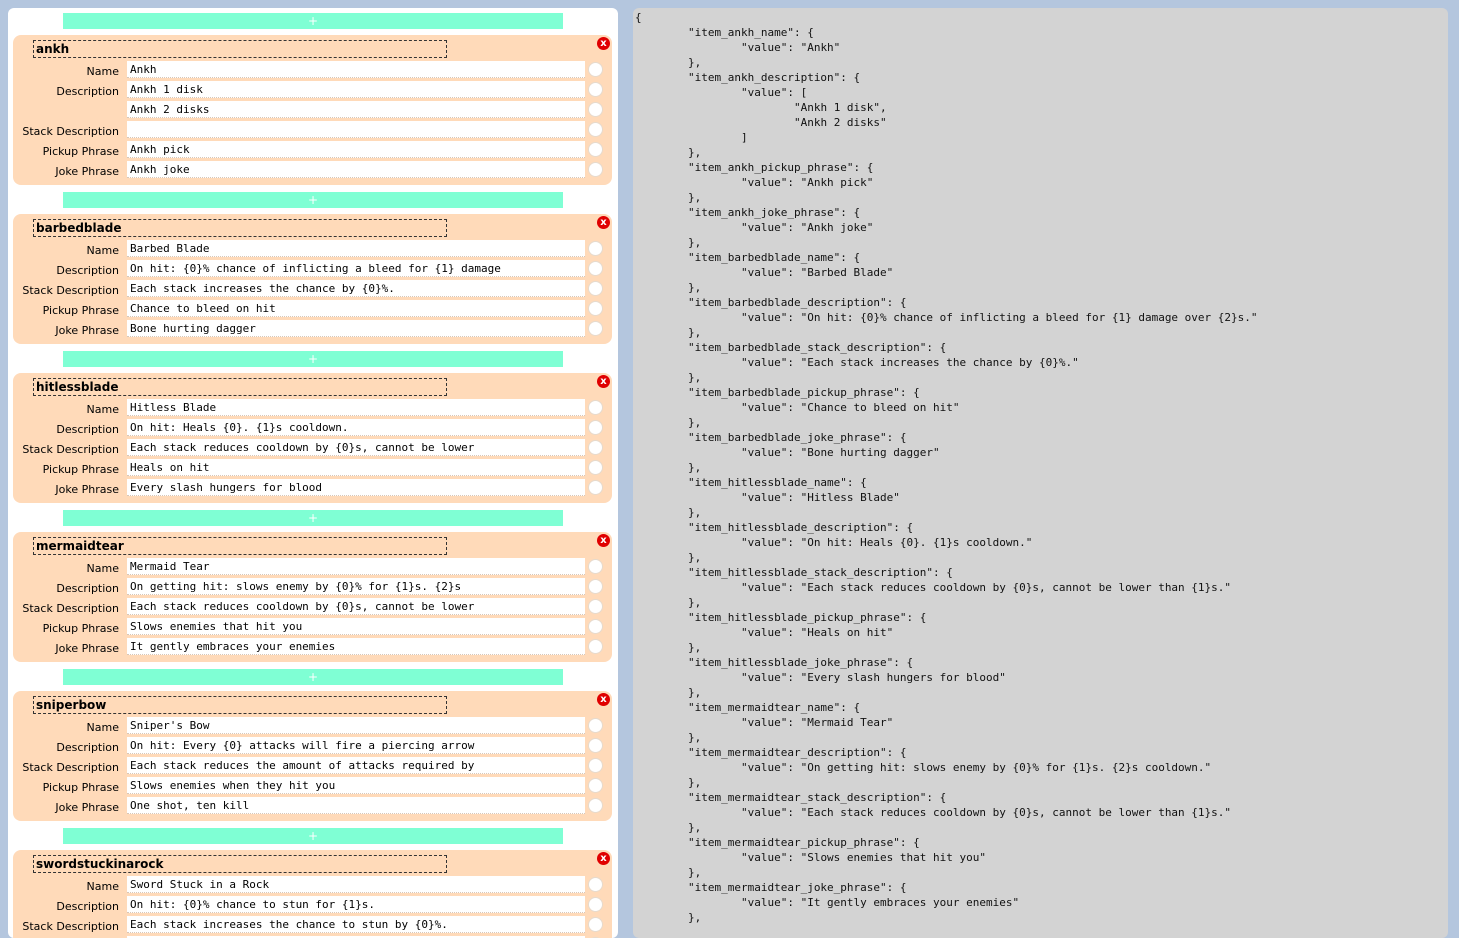 The image size is (1459, 938). What do you see at coordinates (356, 646) in the screenshot?
I see `joke-phrase-input: It gently embraces your enemies` at bounding box center [356, 646].